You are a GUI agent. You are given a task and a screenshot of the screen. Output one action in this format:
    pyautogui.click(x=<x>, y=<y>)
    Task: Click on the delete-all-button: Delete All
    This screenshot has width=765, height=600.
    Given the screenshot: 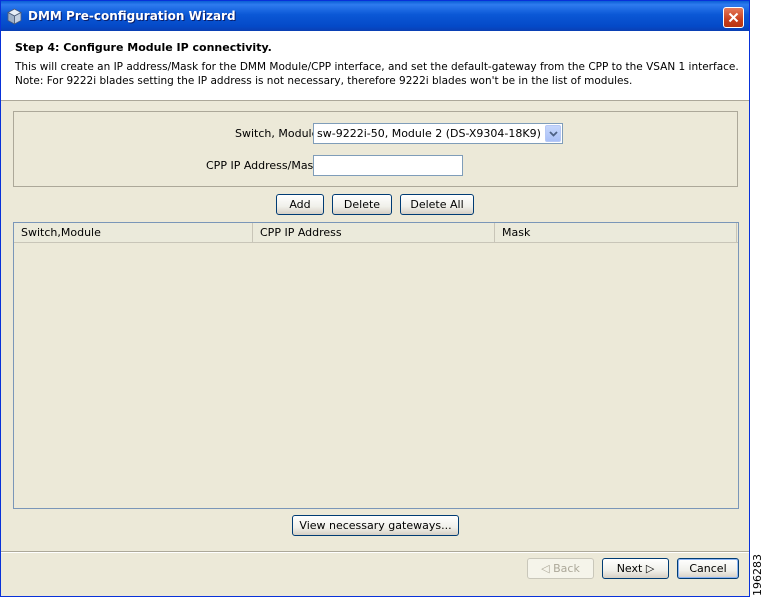 What is the action you would take?
    pyautogui.click(x=437, y=204)
    